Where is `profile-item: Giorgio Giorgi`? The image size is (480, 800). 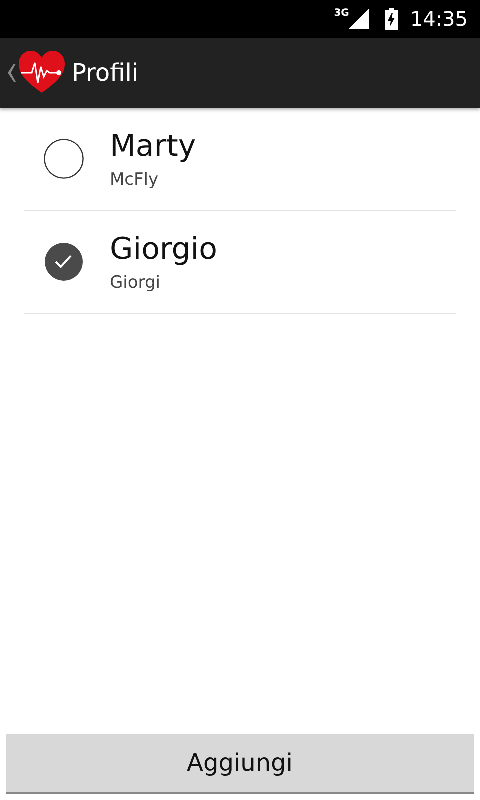
profile-item: Giorgio Giorgi is located at coordinates (240, 262).